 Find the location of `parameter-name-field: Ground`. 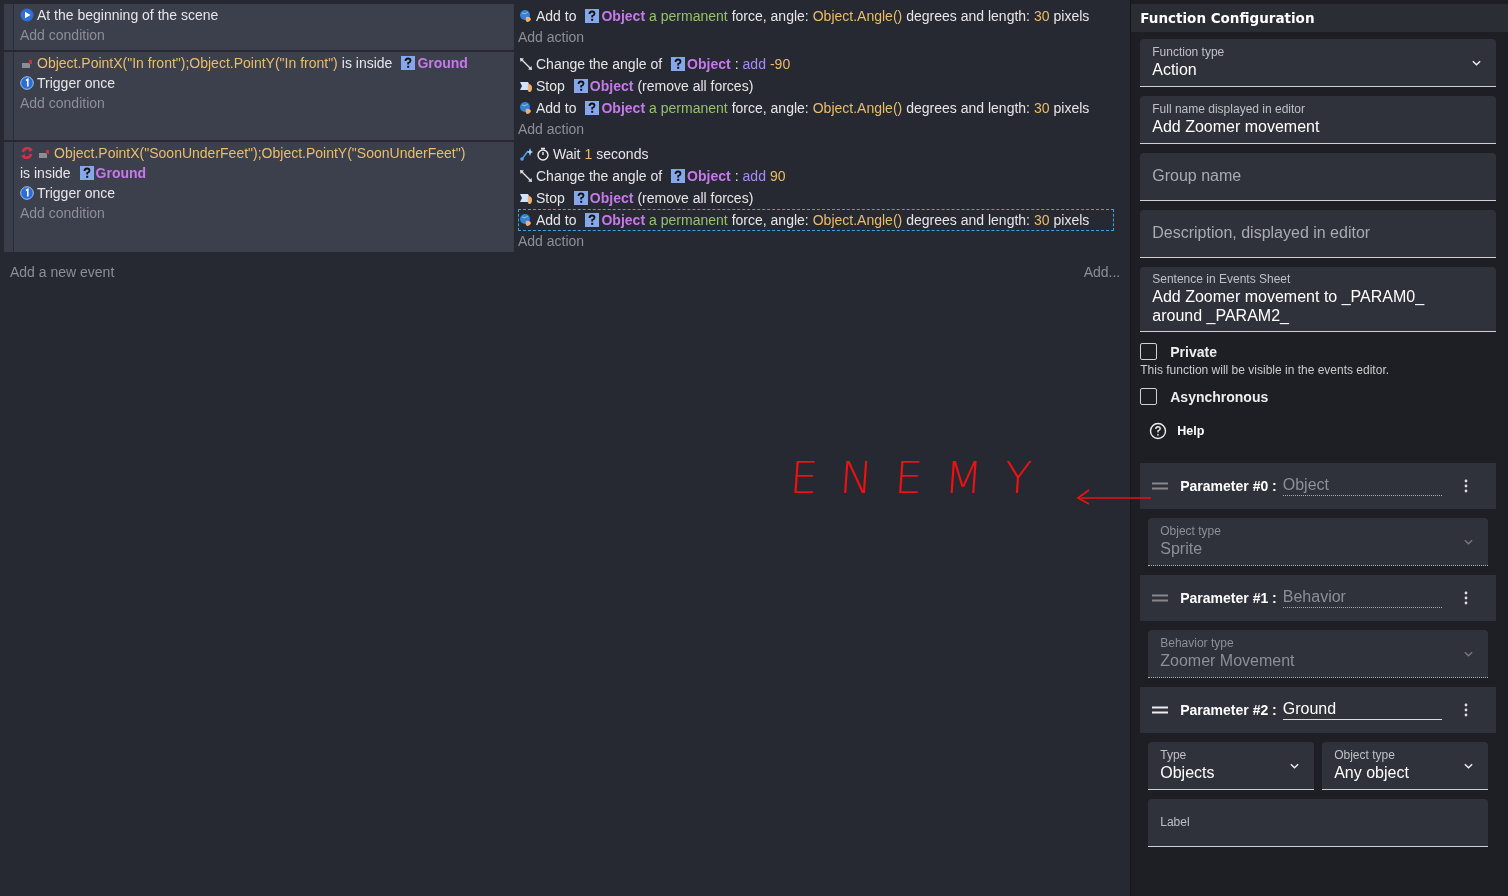

parameter-name-field: Ground is located at coordinates (1362, 710).